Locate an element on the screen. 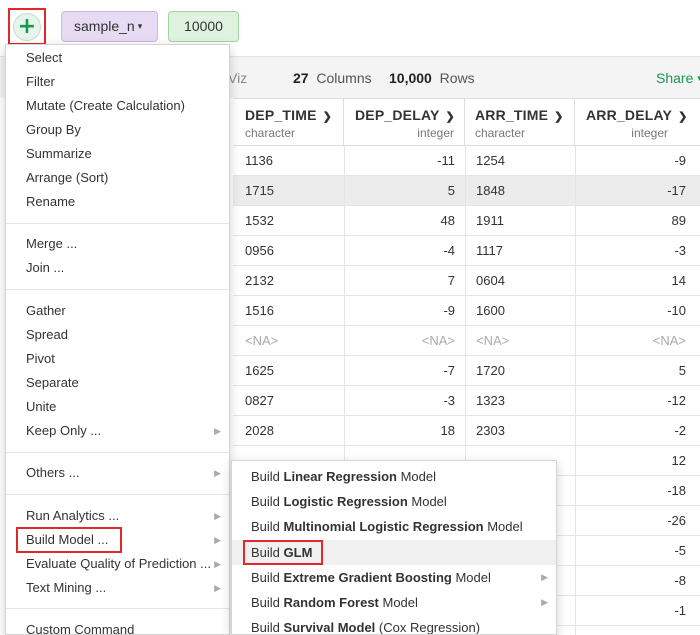 This screenshot has width=700, height=635. table-row: 2028 18 2303 -2 is located at coordinates (466, 431).